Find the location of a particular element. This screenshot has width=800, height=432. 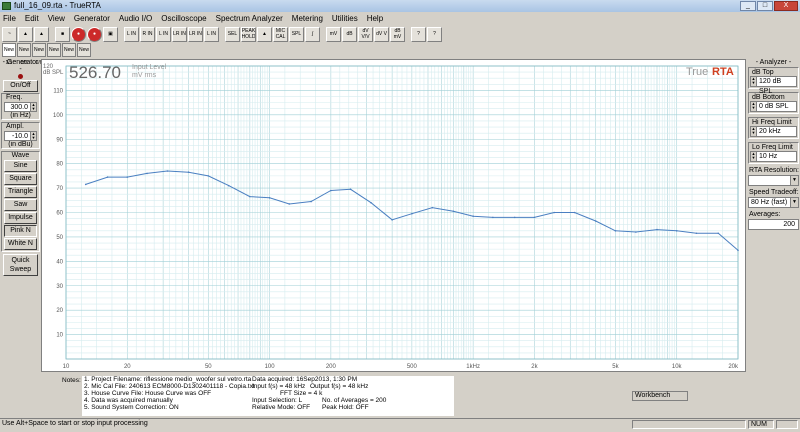

lo-freq-field: ▲ ▼ 10 Hz is located at coordinates (773, 156).